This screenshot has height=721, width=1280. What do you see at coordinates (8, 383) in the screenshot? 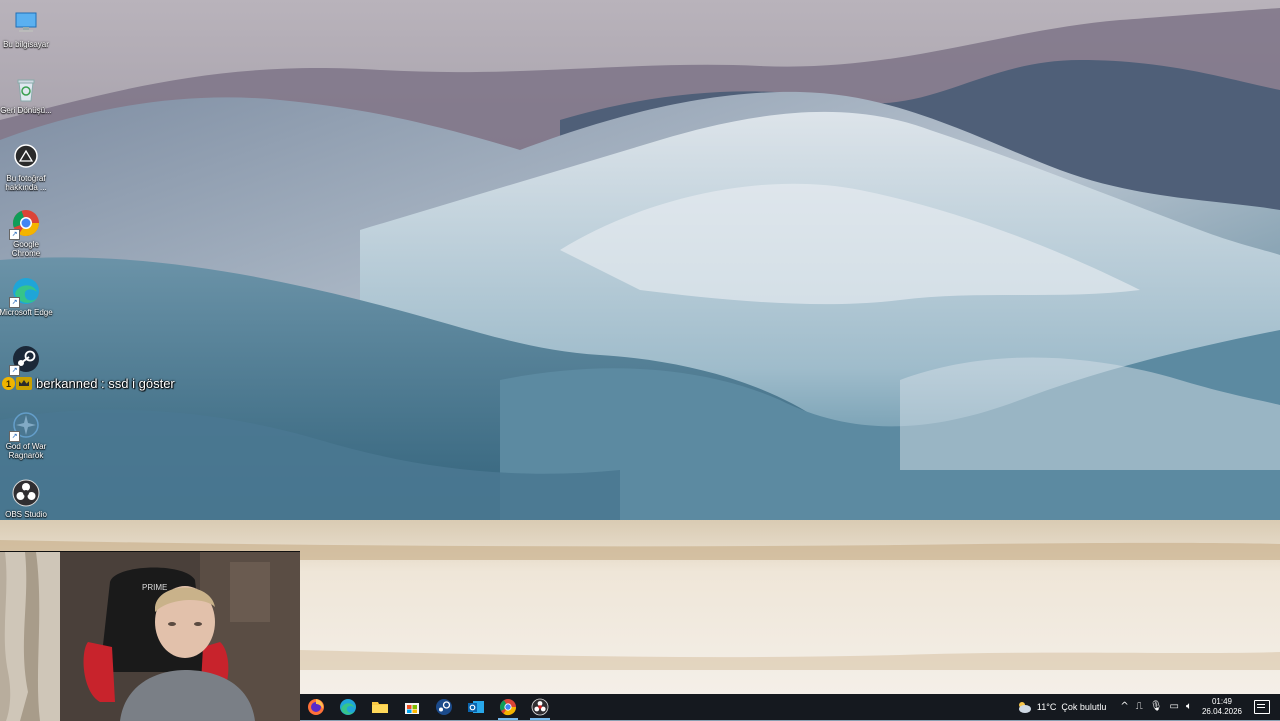
I see `subscriber-badge: 1` at bounding box center [8, 383].